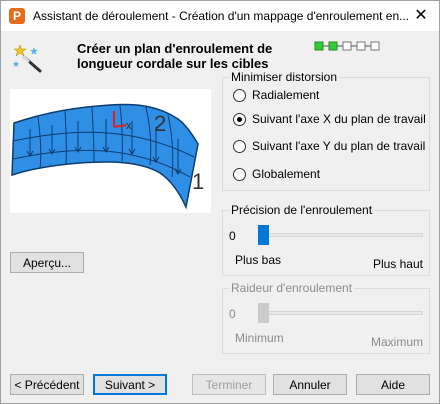  I want to click on radio-global: Globalement, so click(276, 174).